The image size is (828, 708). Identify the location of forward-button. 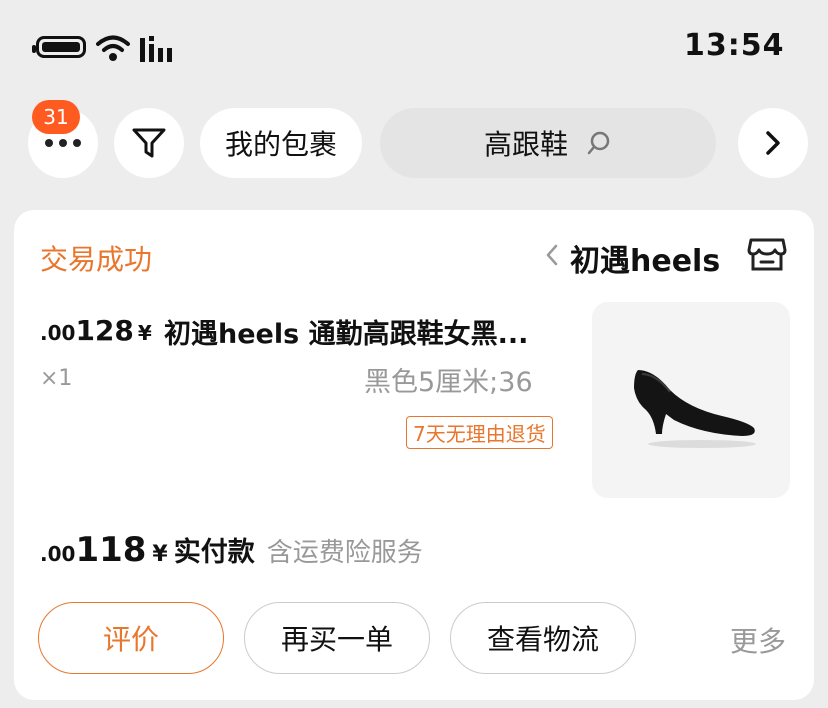
(773, 143).